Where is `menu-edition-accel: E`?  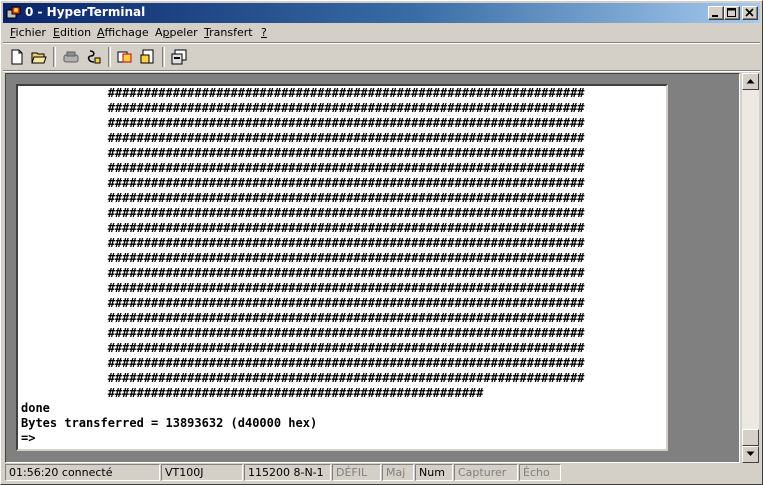 menu-edition-accel: E is located at coordinates (56, 32).